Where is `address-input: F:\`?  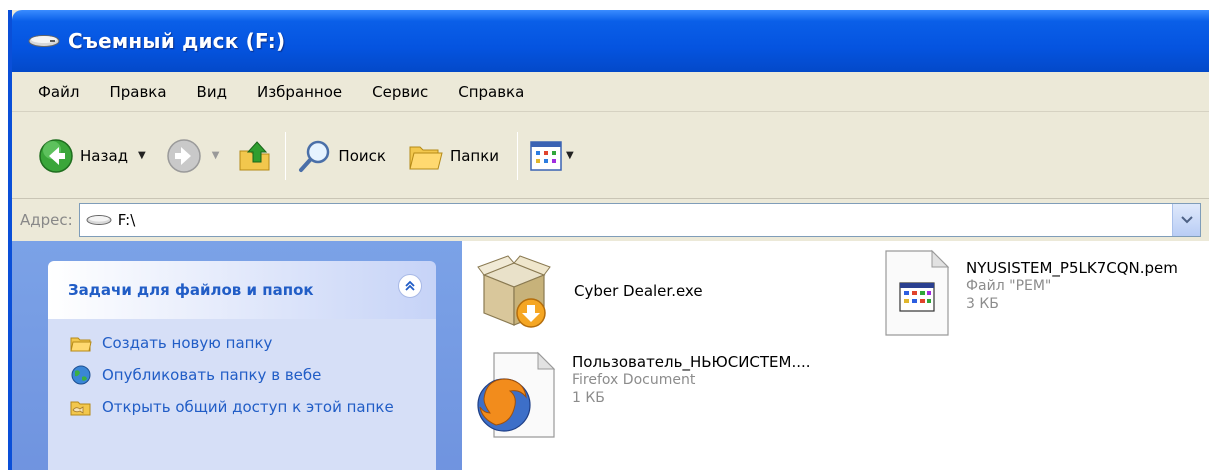
address-input: F:\ is located at coordinates (639, 220).